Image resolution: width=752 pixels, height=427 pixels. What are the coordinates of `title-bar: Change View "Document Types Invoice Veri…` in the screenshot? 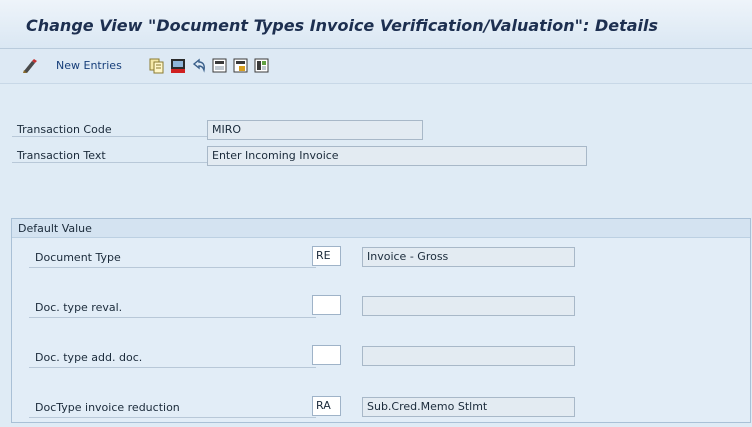 It's located at (376, 24).